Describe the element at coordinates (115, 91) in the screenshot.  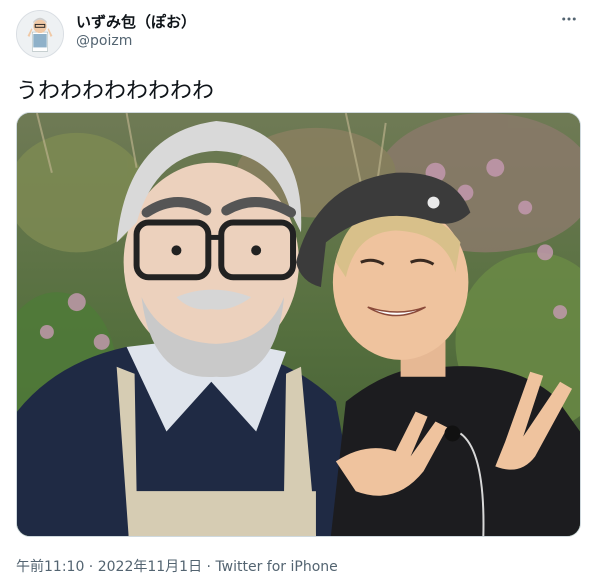
I see `tweet-text: うわわわわわわわわ` at that location.